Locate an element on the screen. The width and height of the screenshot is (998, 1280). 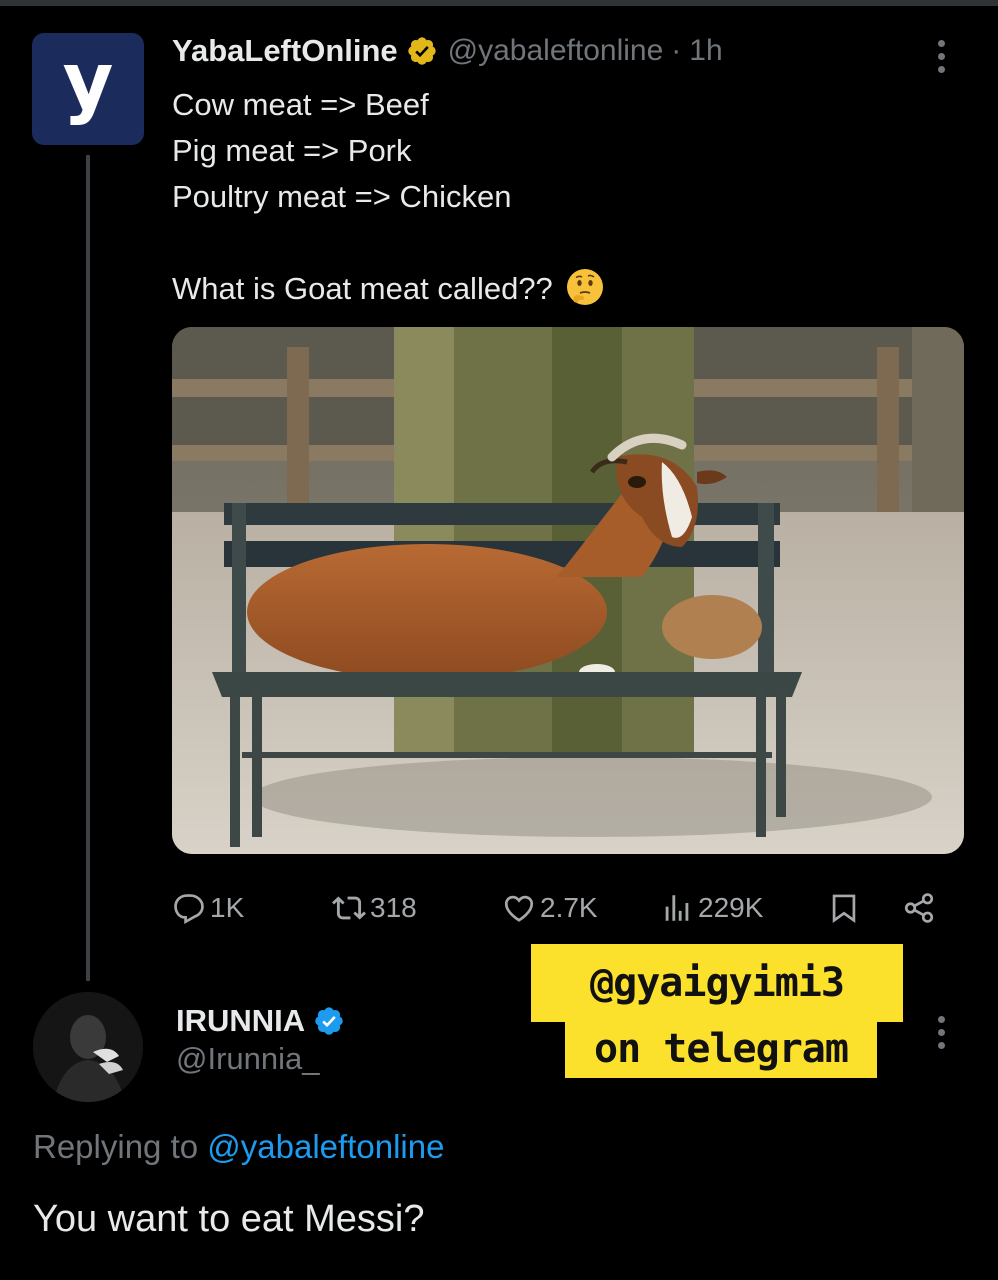
more-options-button is located at coordinates (941, 58).